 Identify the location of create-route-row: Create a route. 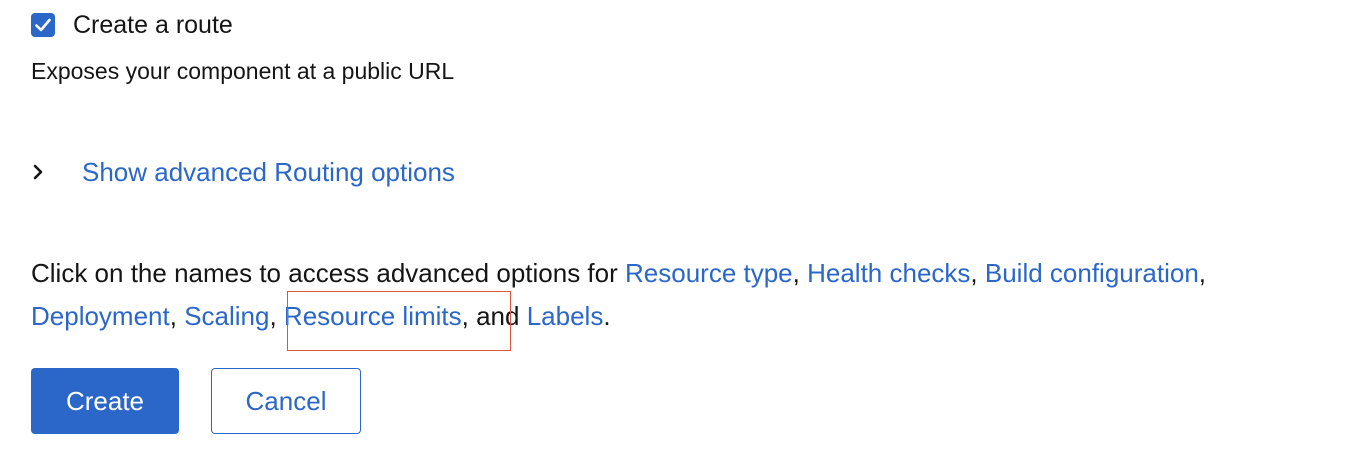
(132, 25).